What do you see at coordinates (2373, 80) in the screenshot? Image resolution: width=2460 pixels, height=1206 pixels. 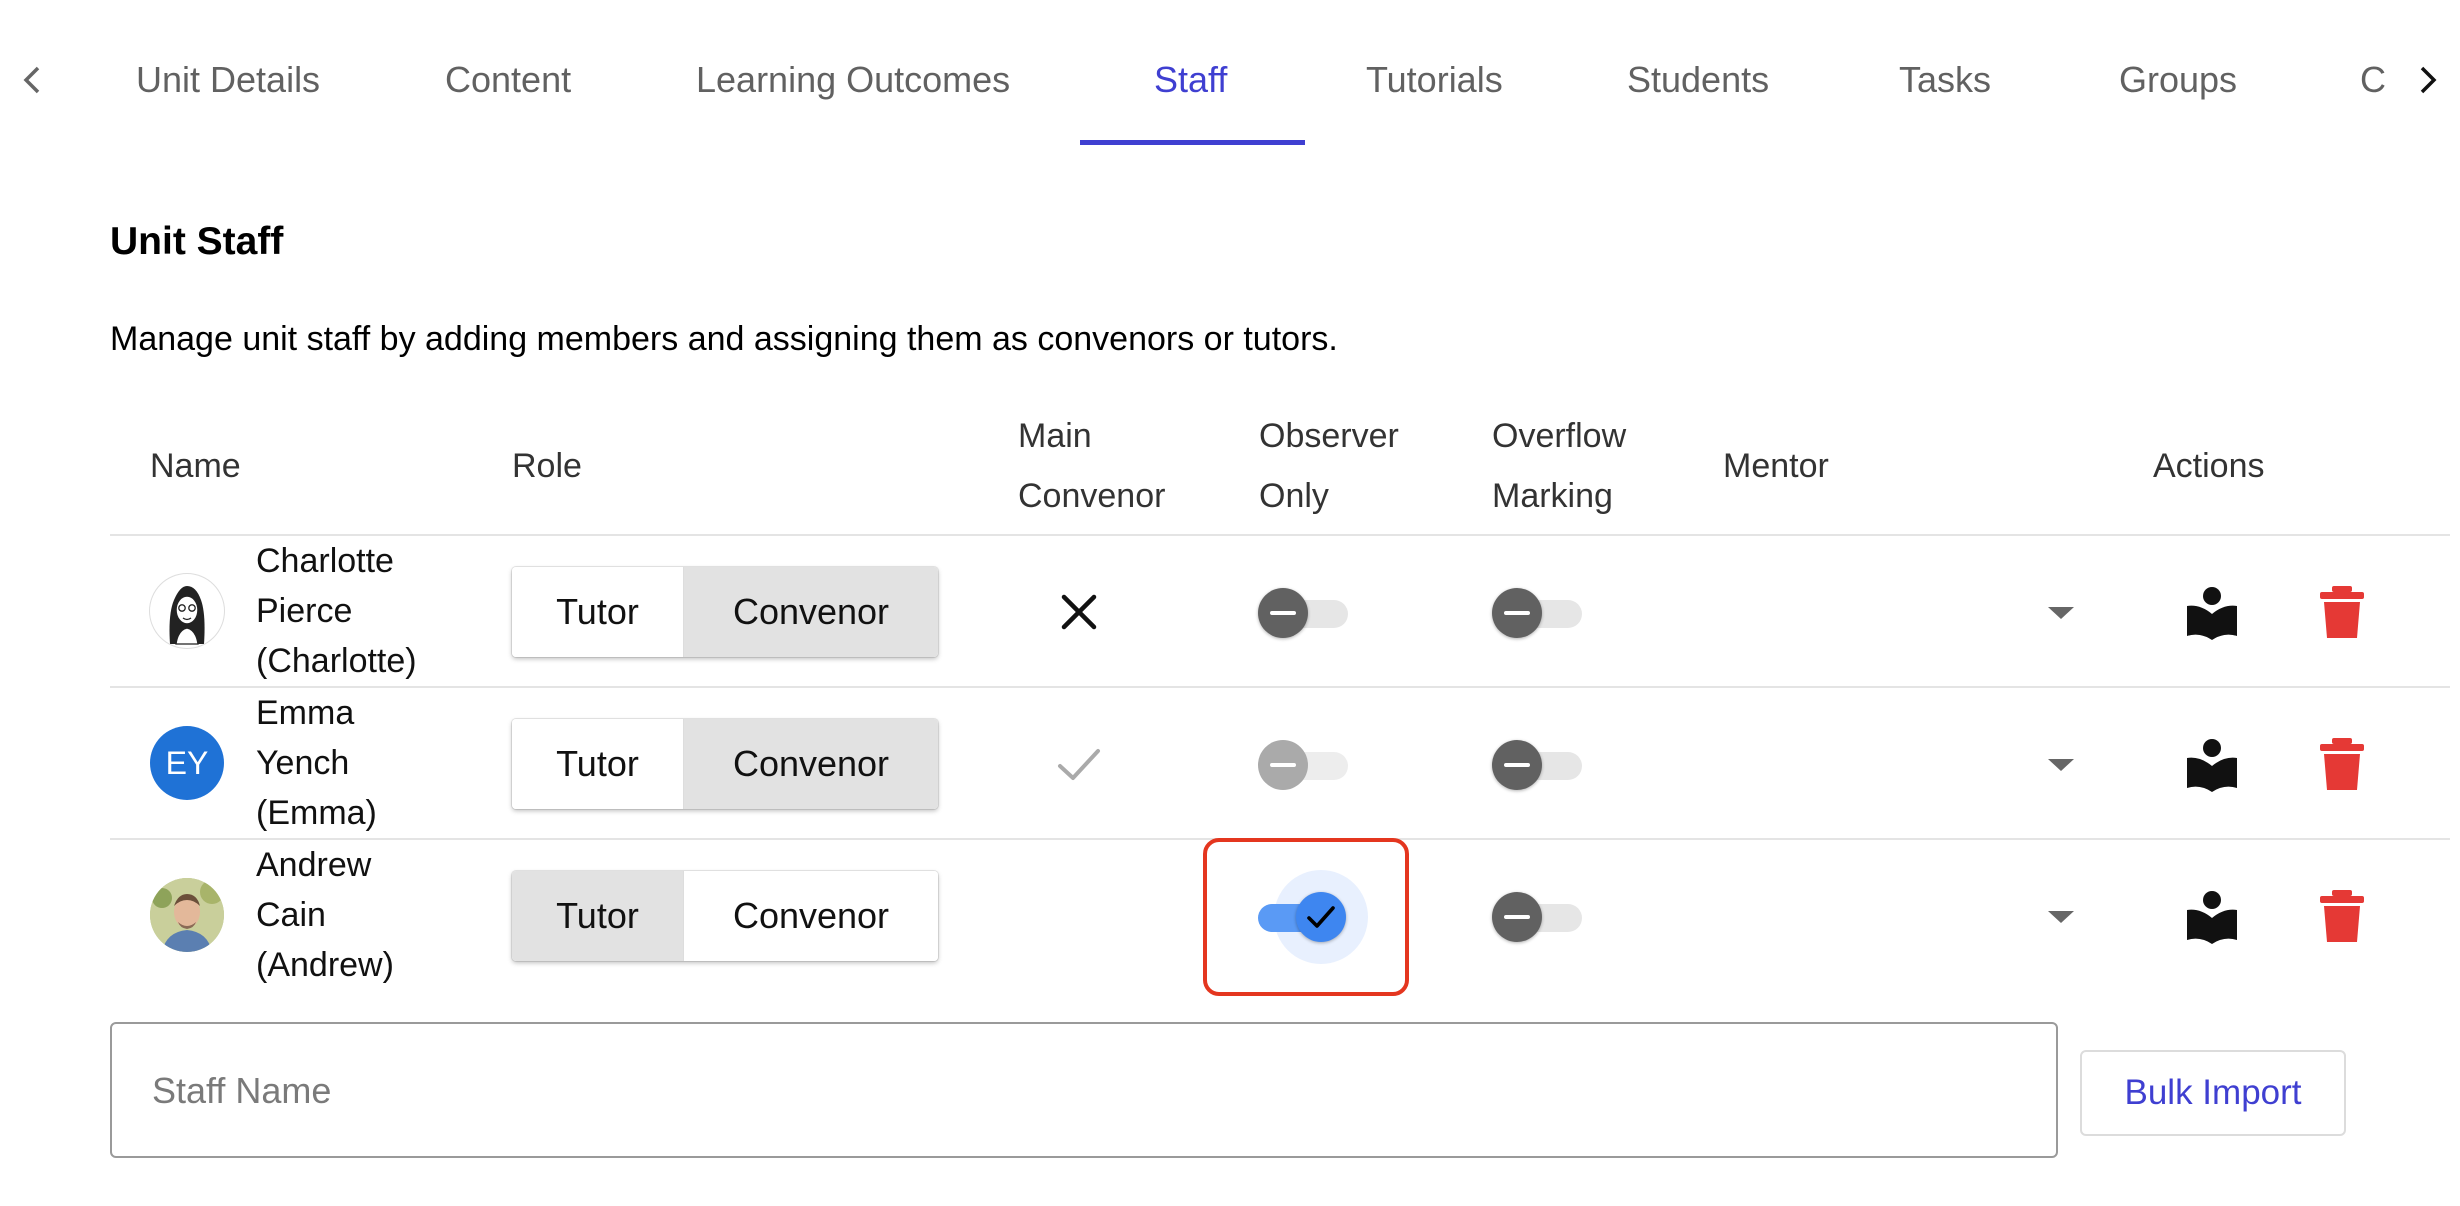 I see `tab-truncated: C` at bounding box center [2373, 80].